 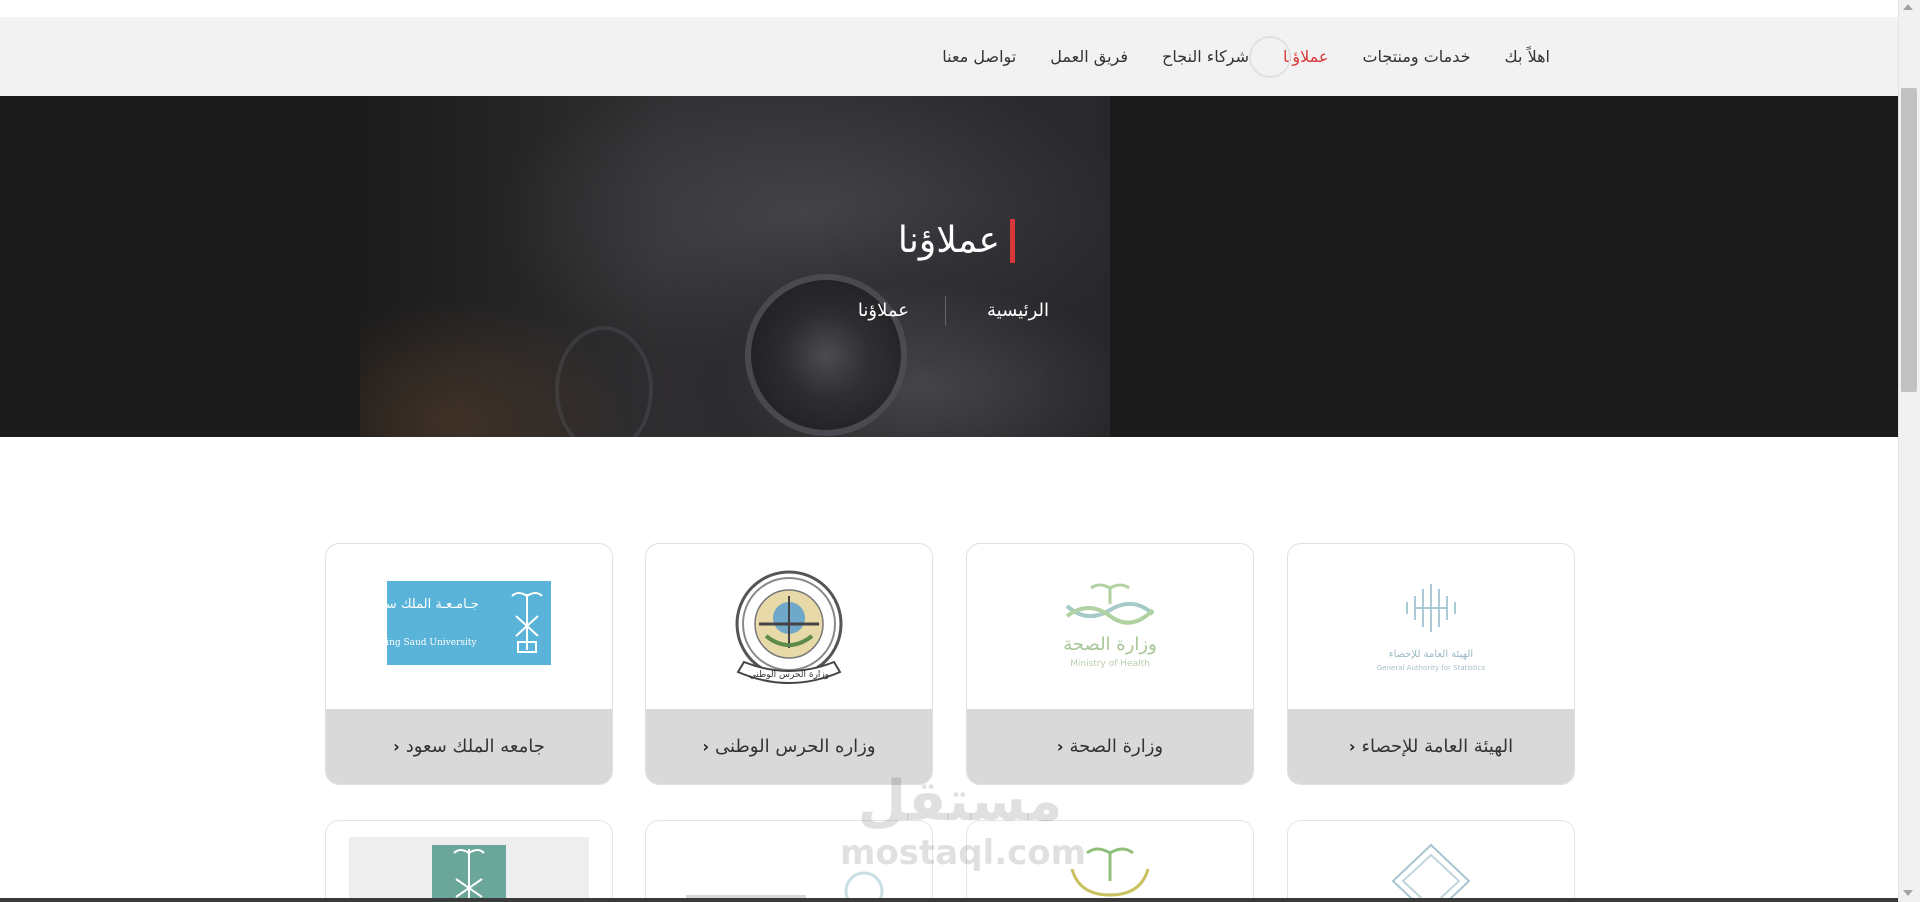 I want to click on client-card-footer: وزاره الحرس الوطنى ‹, so click(x=789, y=746).